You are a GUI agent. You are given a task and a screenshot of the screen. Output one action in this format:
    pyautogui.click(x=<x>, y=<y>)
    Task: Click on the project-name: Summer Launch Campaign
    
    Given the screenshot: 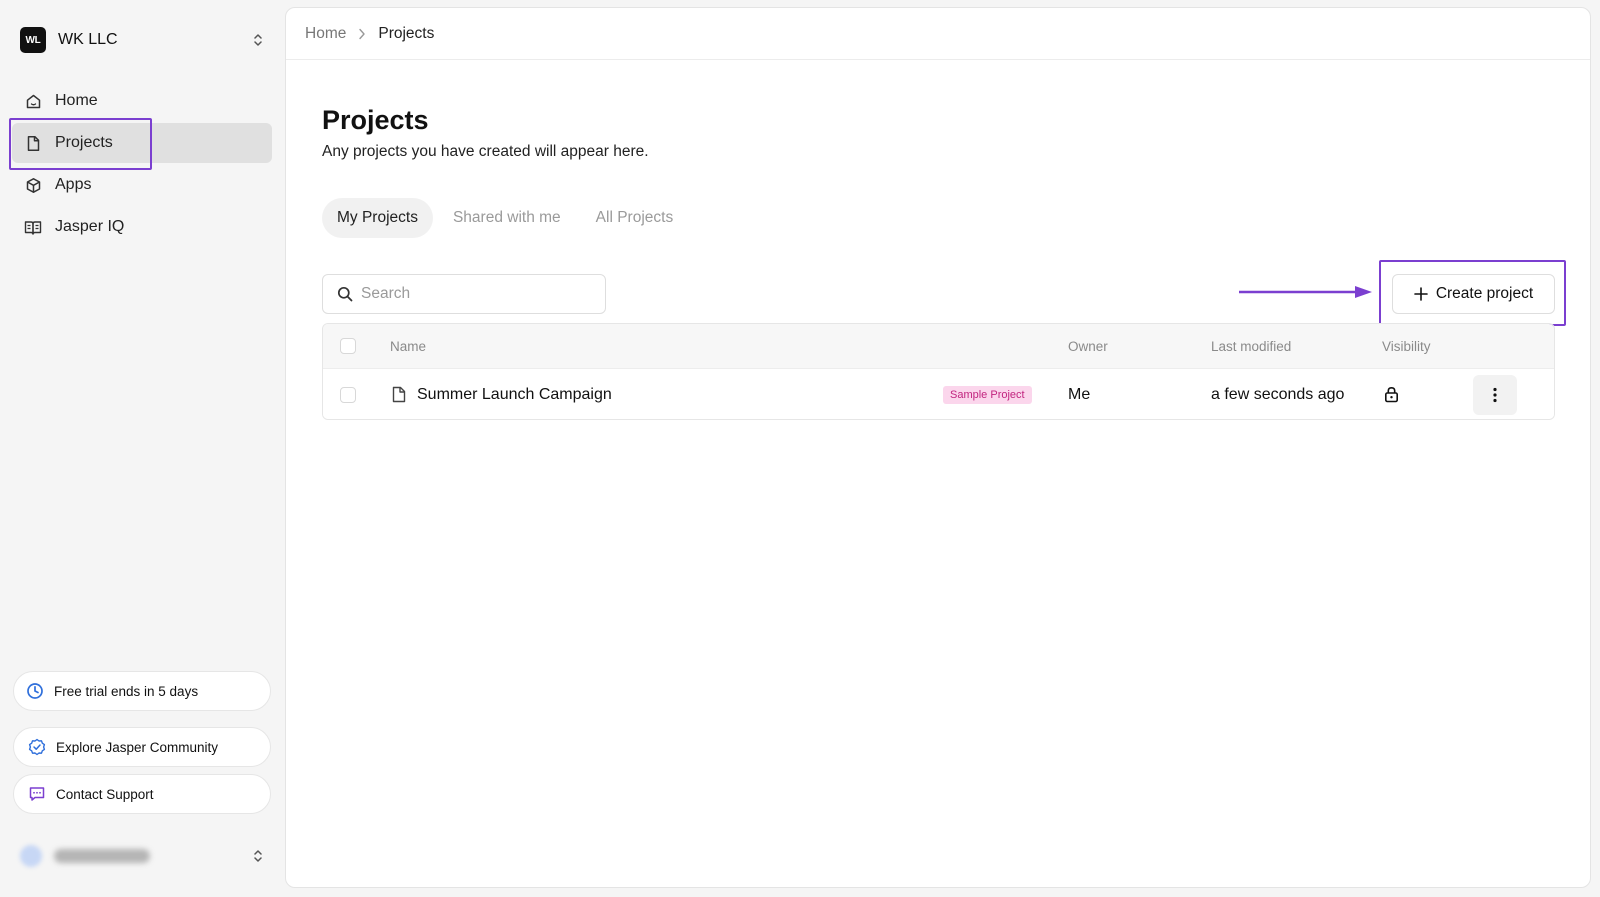 What is the action you would take?
    pyautogui.click(x=514, y=395)
    